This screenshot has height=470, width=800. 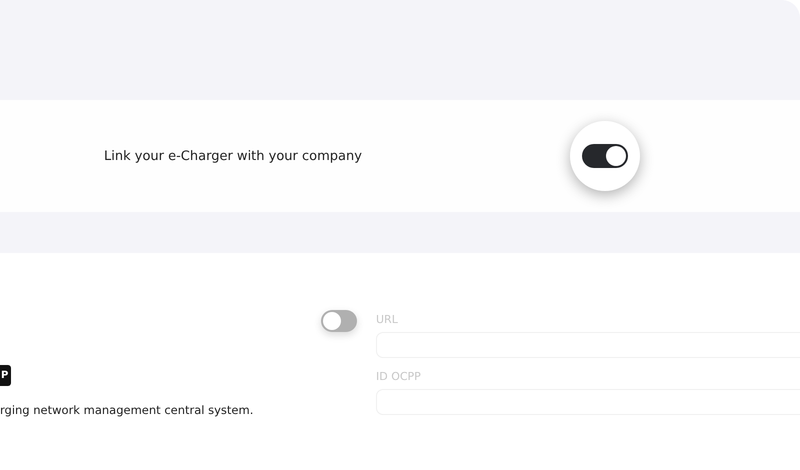 I want to click on ocpp-toggle, so click(x=339, y=321).